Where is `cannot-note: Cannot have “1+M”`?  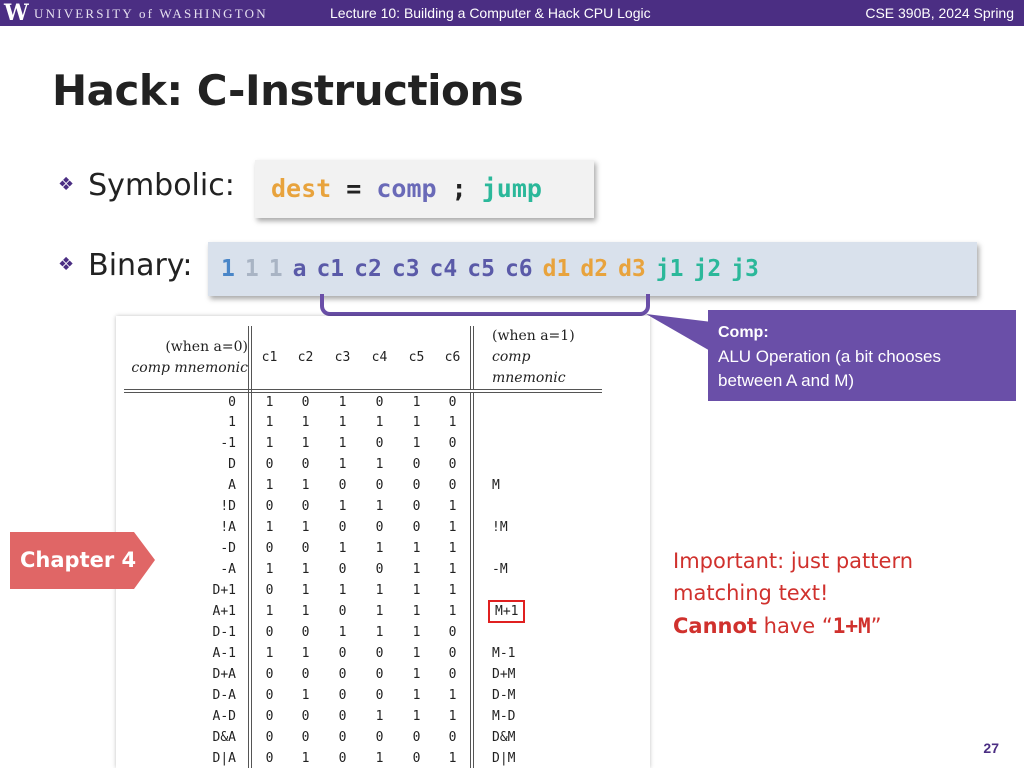
cannot-note: Cannot have “1+M” is located at coordinates (777, 626).